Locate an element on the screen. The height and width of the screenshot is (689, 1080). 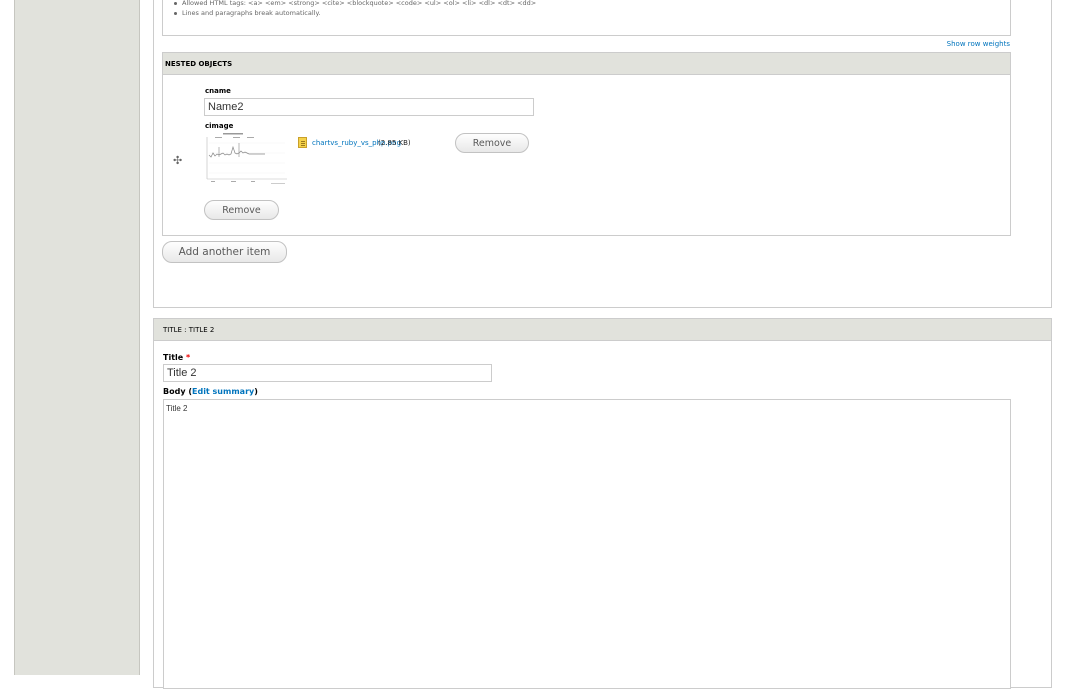
admin-sidebar is located at coordinates (77, 337).